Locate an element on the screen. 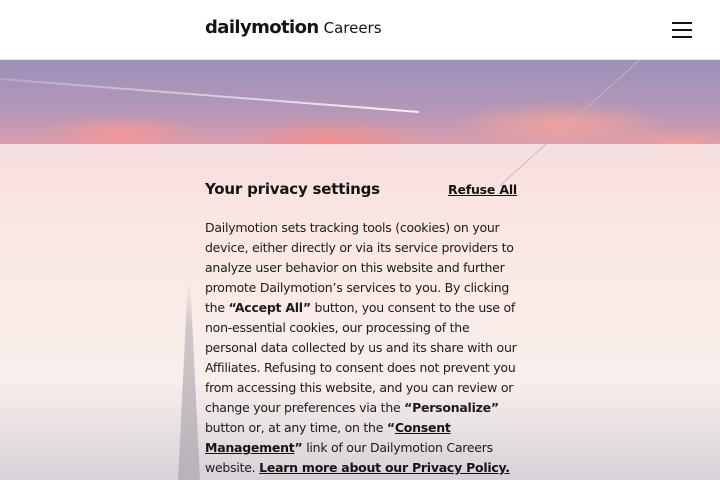 The width and height of the screenshot is (720, 480). hamburger-menu-icon is located at coordinates (682, 30).